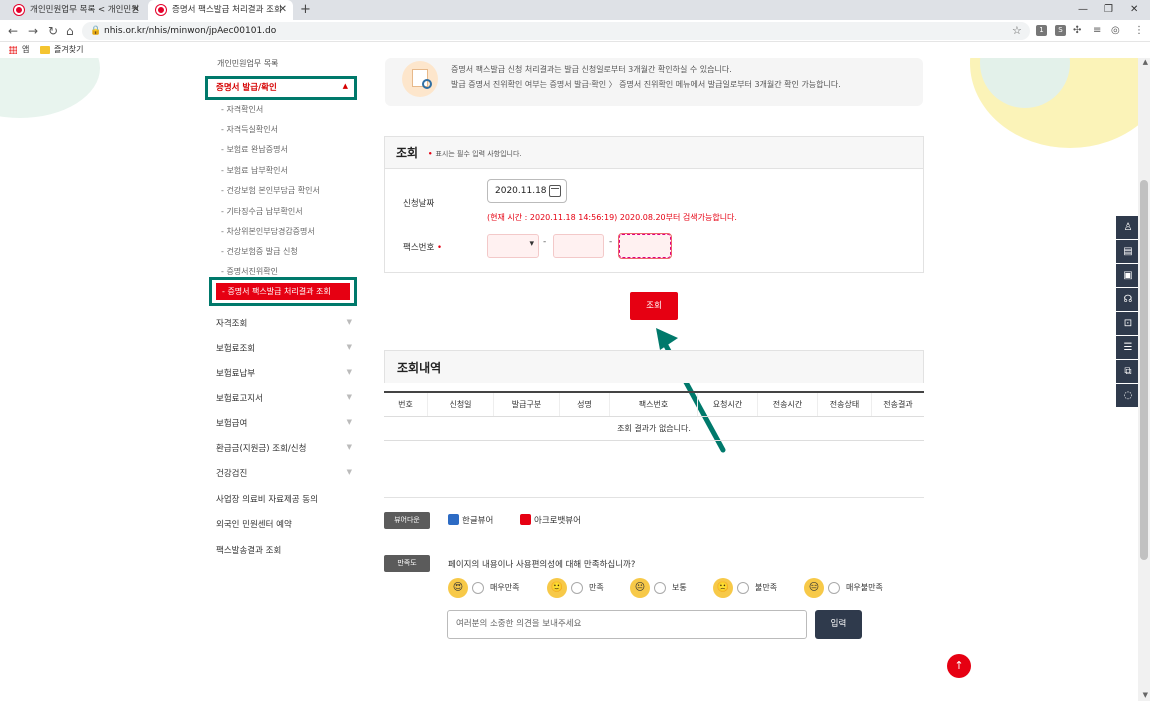 The width and height of the screenshot is (1150, 701). I want to click on hwp-icon, so click(453, 519).